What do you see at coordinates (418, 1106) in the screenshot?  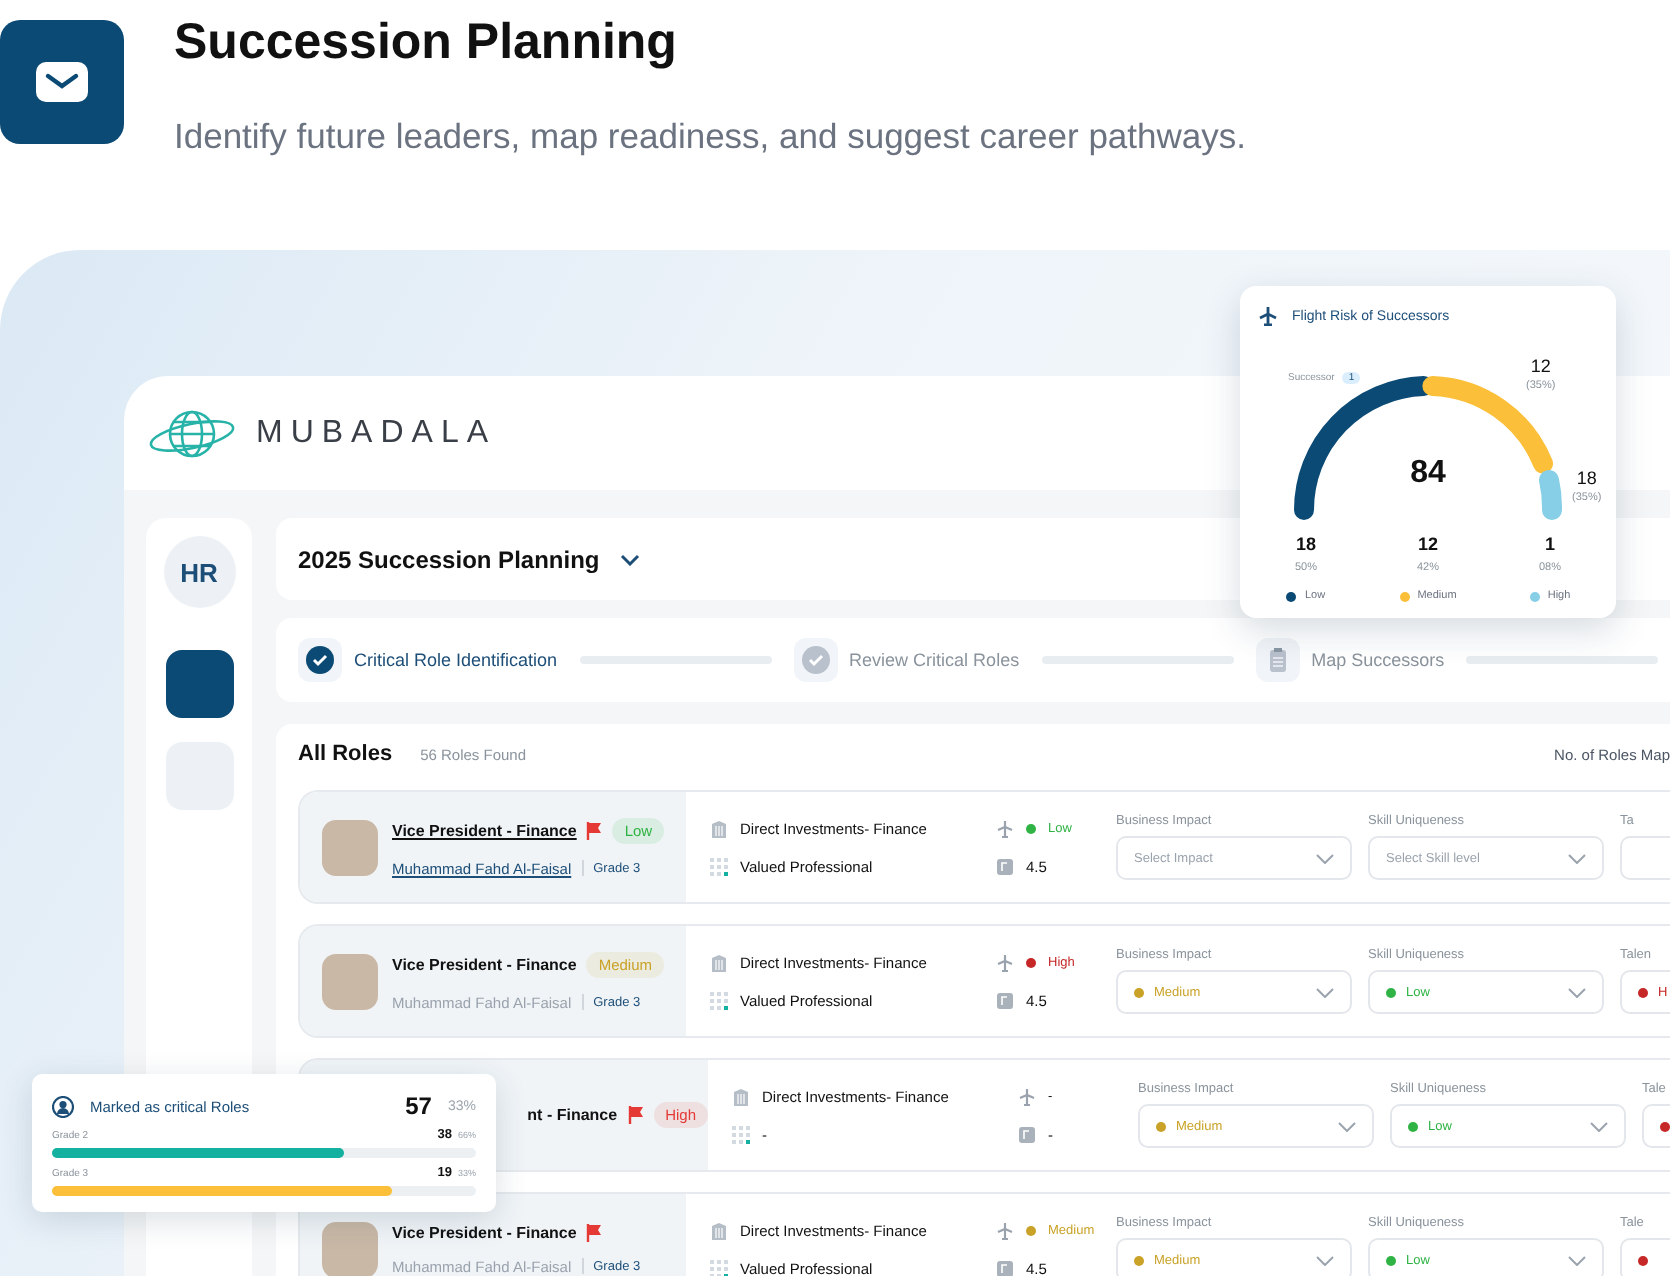 I see `critical-total: 57` at bounding box center [418, 1106].